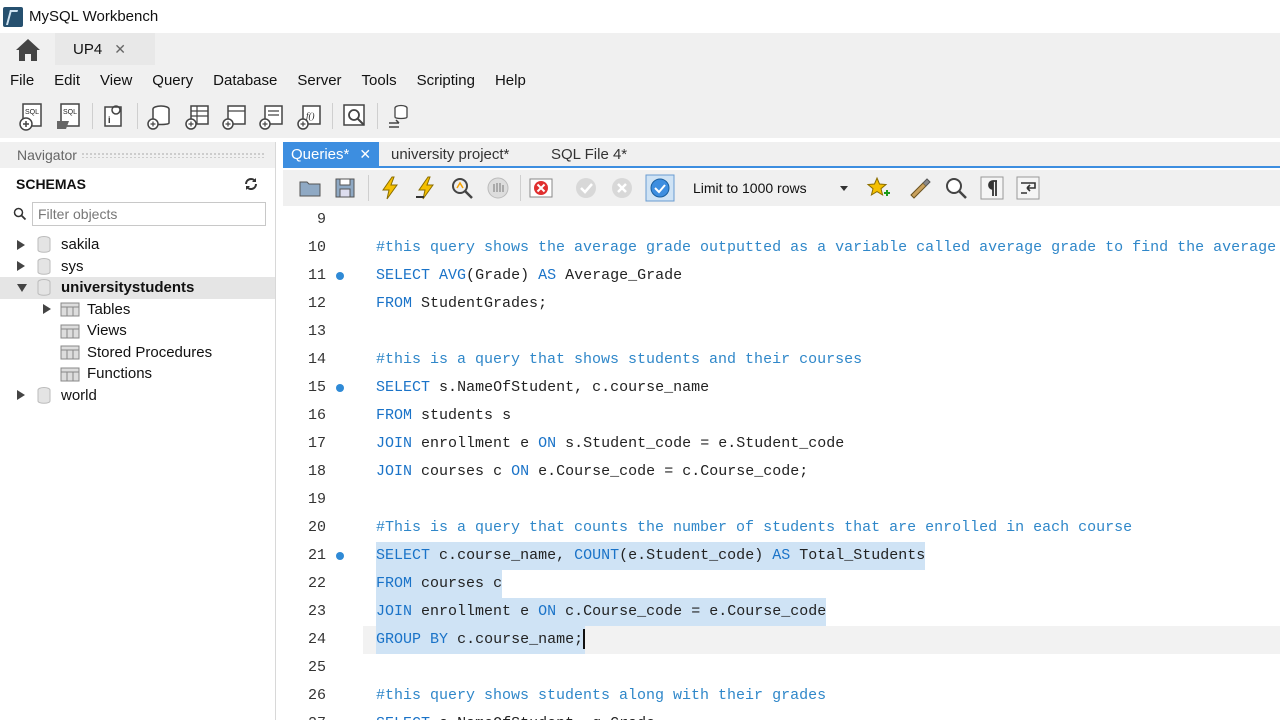  Describe the element at coordinates (149, 214) in the screenshot. I see `filter-objects-input` at that location.